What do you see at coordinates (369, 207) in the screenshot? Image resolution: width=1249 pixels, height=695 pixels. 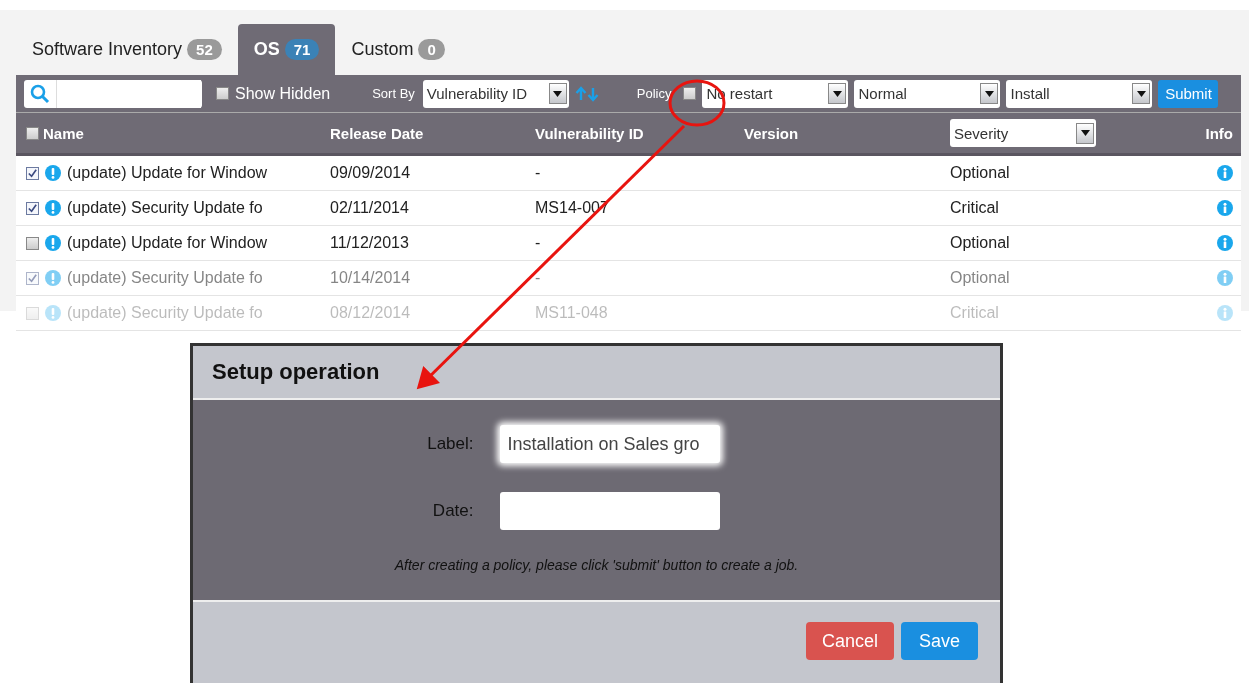 I see `release-date: 02/11/2014` at bounding box center [369, 207].